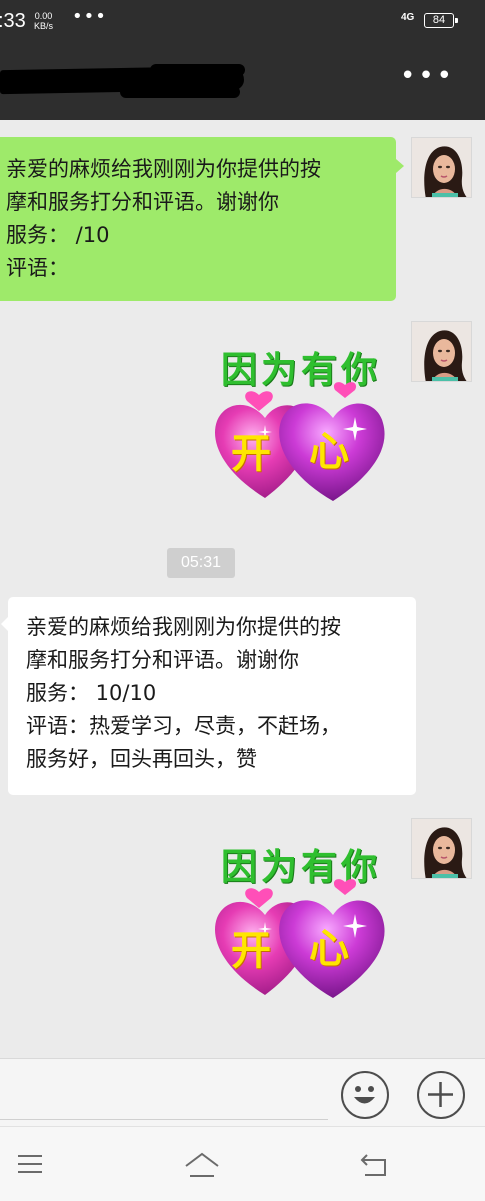  I want to click on network-speed: 0.00 KB/s, so click(43, 21).